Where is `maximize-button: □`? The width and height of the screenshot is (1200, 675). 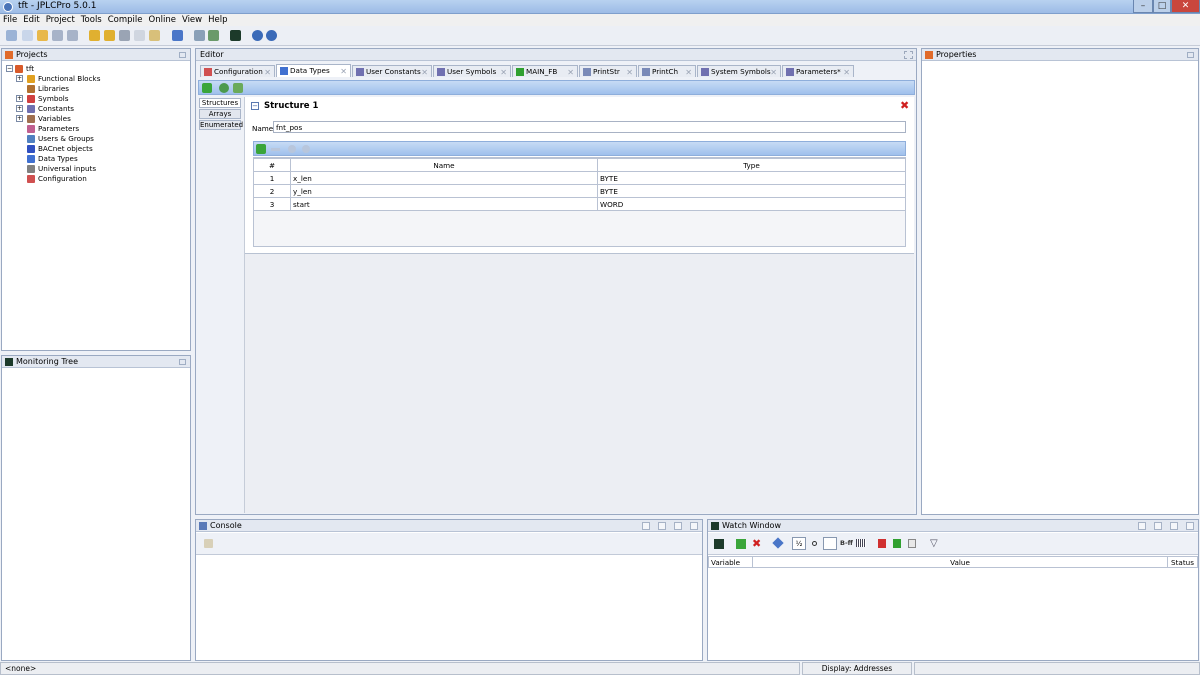 maximize-button: □ is located at coordinates (1162, 6).